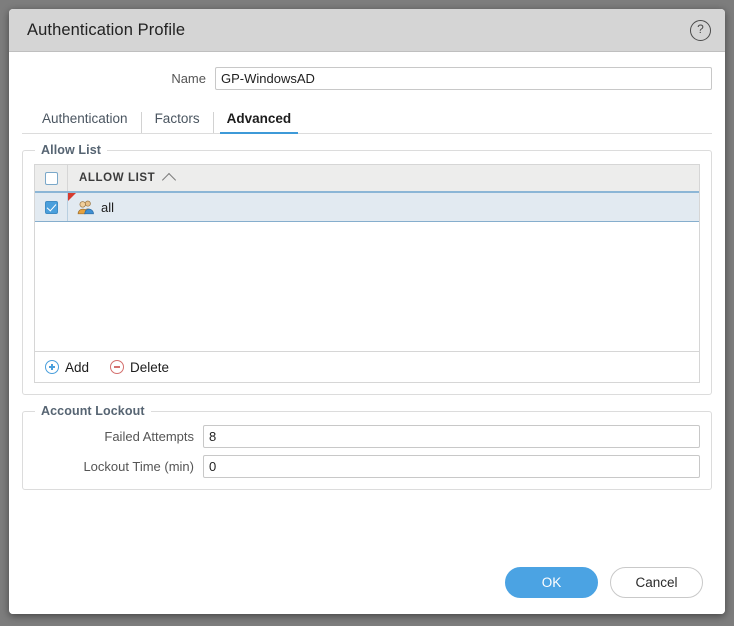 Image resolution: width=734 pixels, height=626 pixels. I want to click on name-row: Name, so click(367, 71).